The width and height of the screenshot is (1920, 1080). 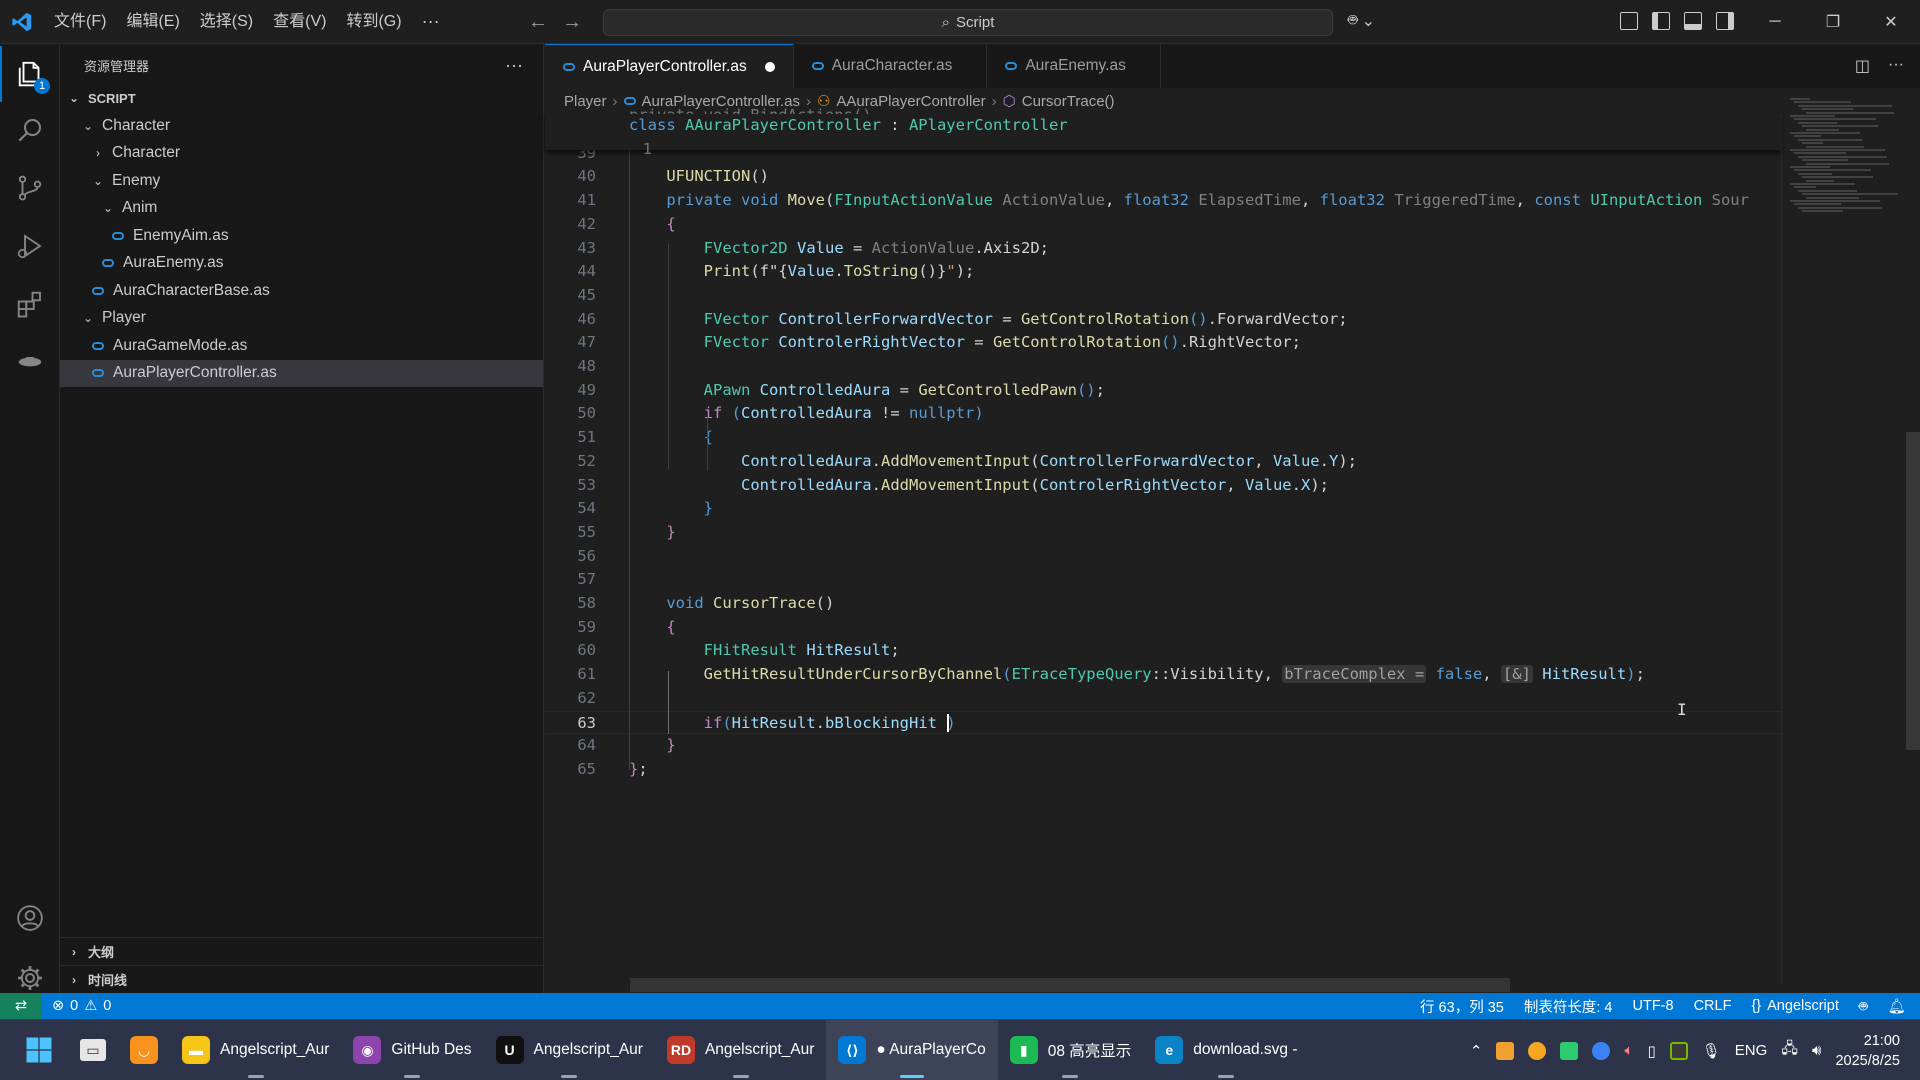 What do you see at coordinates (302, 979) in the screenshot?
I see `timeline-section: › 时间线` at bounding box center [302, 979].